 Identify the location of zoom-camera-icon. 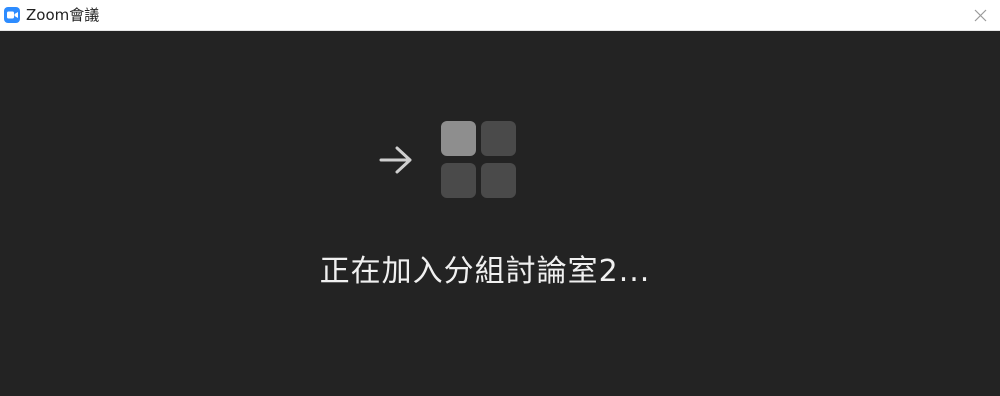
(12, 15).